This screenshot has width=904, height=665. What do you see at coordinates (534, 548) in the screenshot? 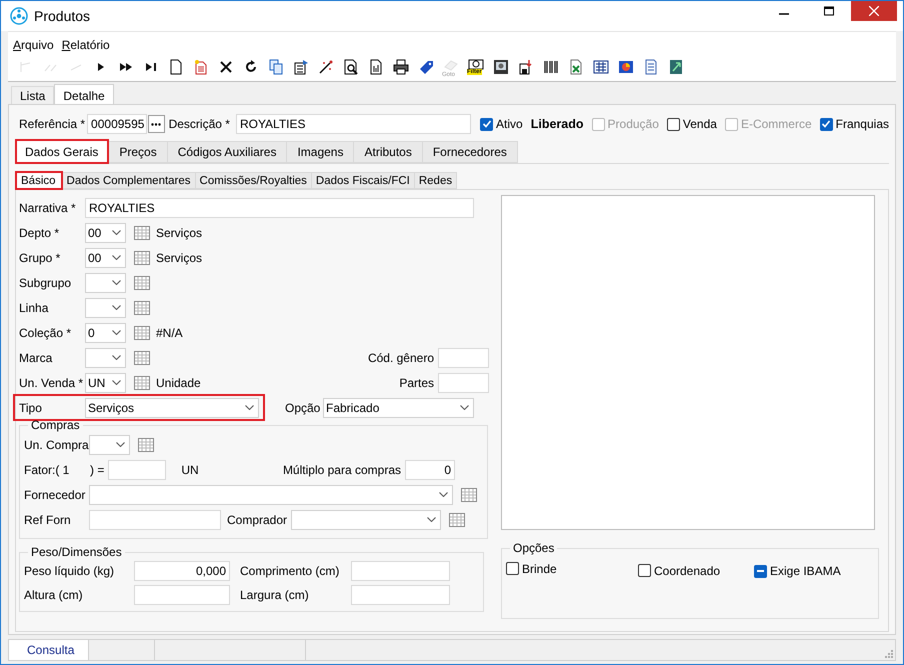
I see `group-title: Opções` at bounding box center [534, 548].